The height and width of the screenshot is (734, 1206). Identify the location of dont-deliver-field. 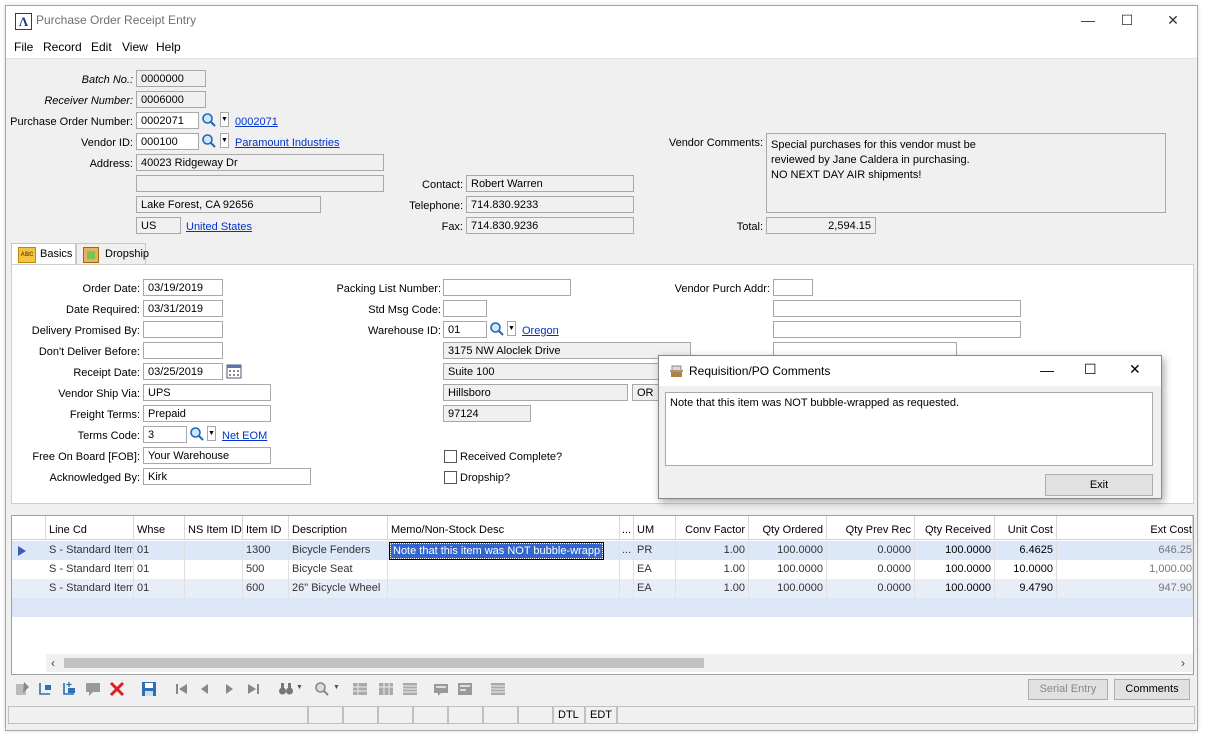
(183, 350).